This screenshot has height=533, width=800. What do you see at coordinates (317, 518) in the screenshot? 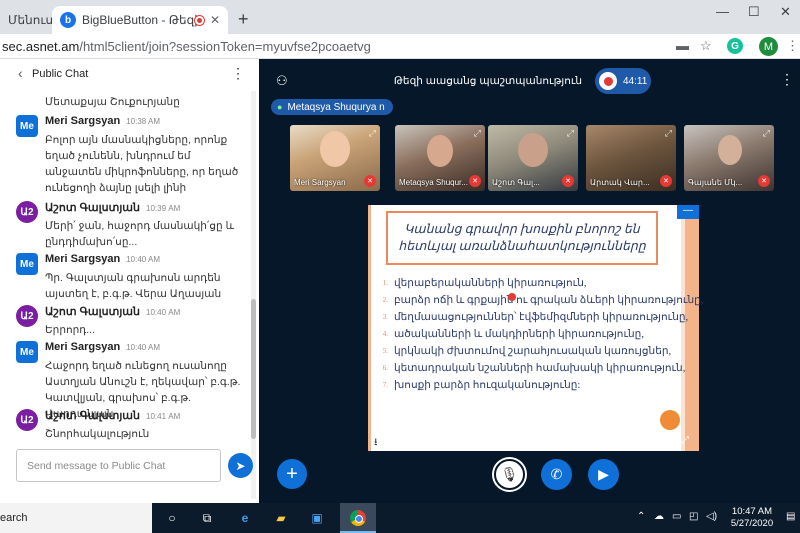
I see `store-icon: ▣` at bounding box center [317, 518].